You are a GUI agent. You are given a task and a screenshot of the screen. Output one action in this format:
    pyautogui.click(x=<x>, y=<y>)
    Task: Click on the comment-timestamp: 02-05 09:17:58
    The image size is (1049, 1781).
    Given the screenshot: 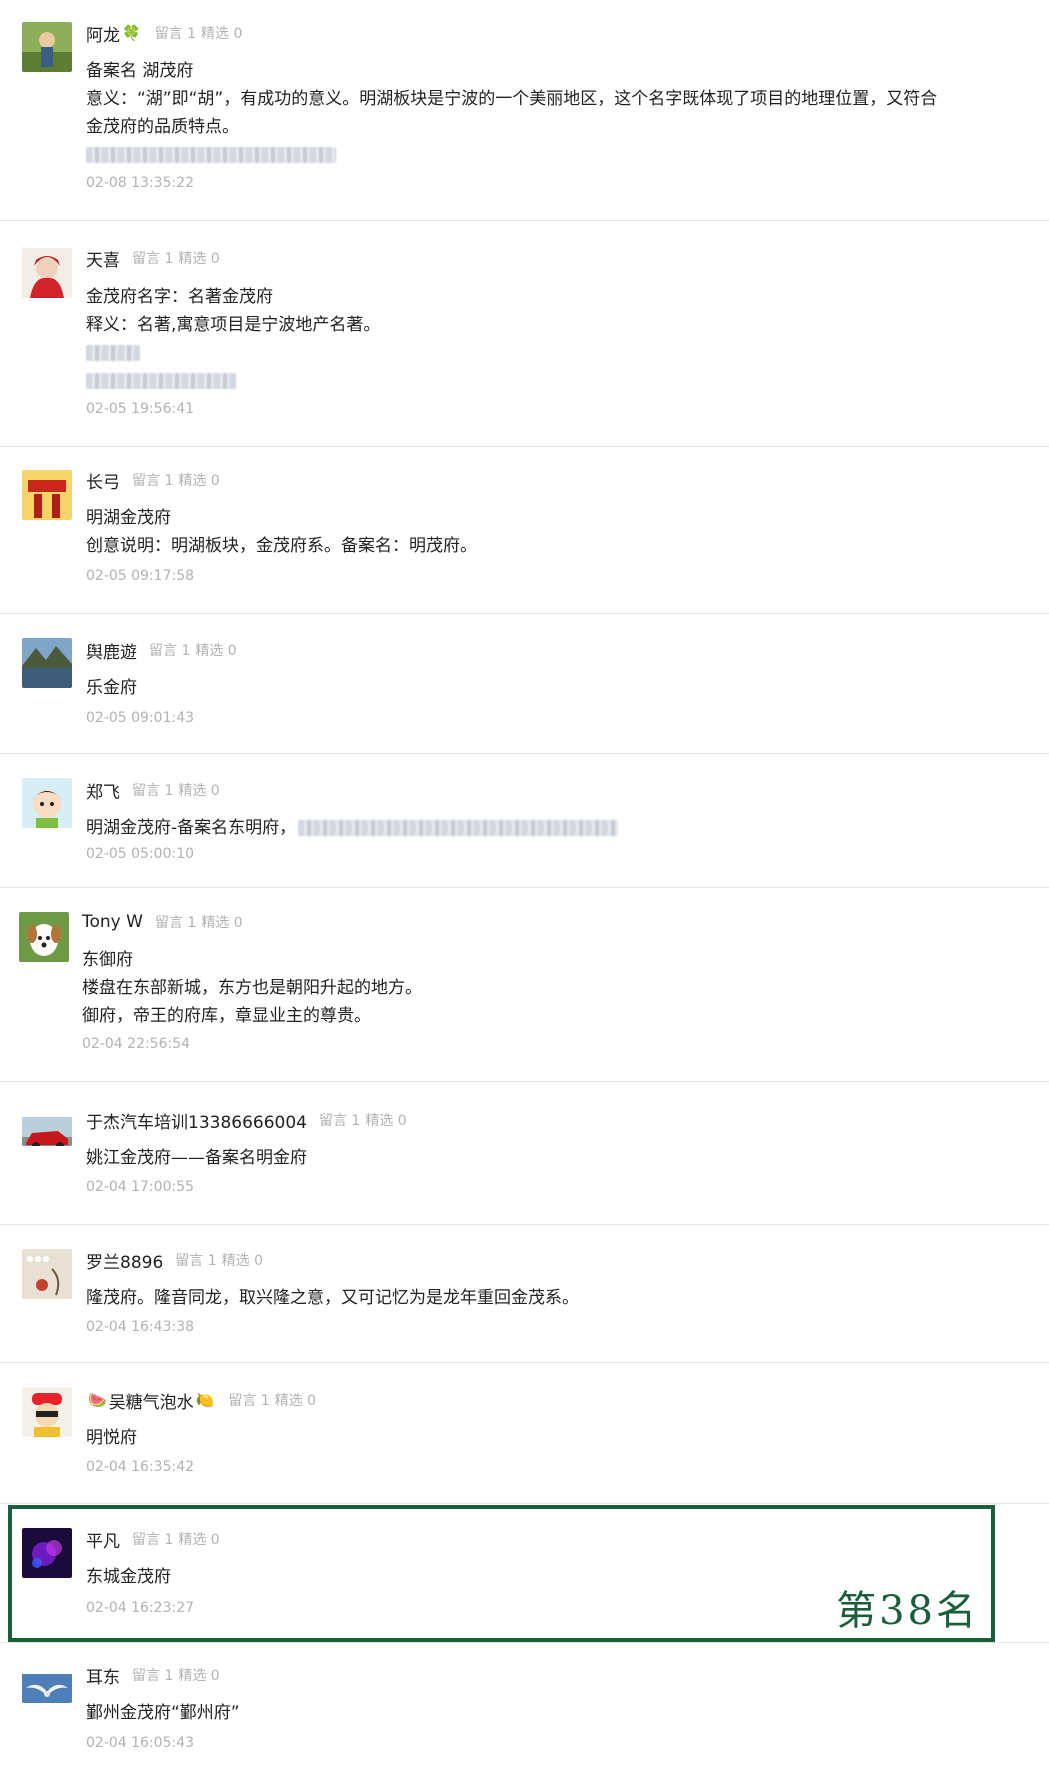 What is the action you would take?
    pyautogui.click(x=140, y=576)
    